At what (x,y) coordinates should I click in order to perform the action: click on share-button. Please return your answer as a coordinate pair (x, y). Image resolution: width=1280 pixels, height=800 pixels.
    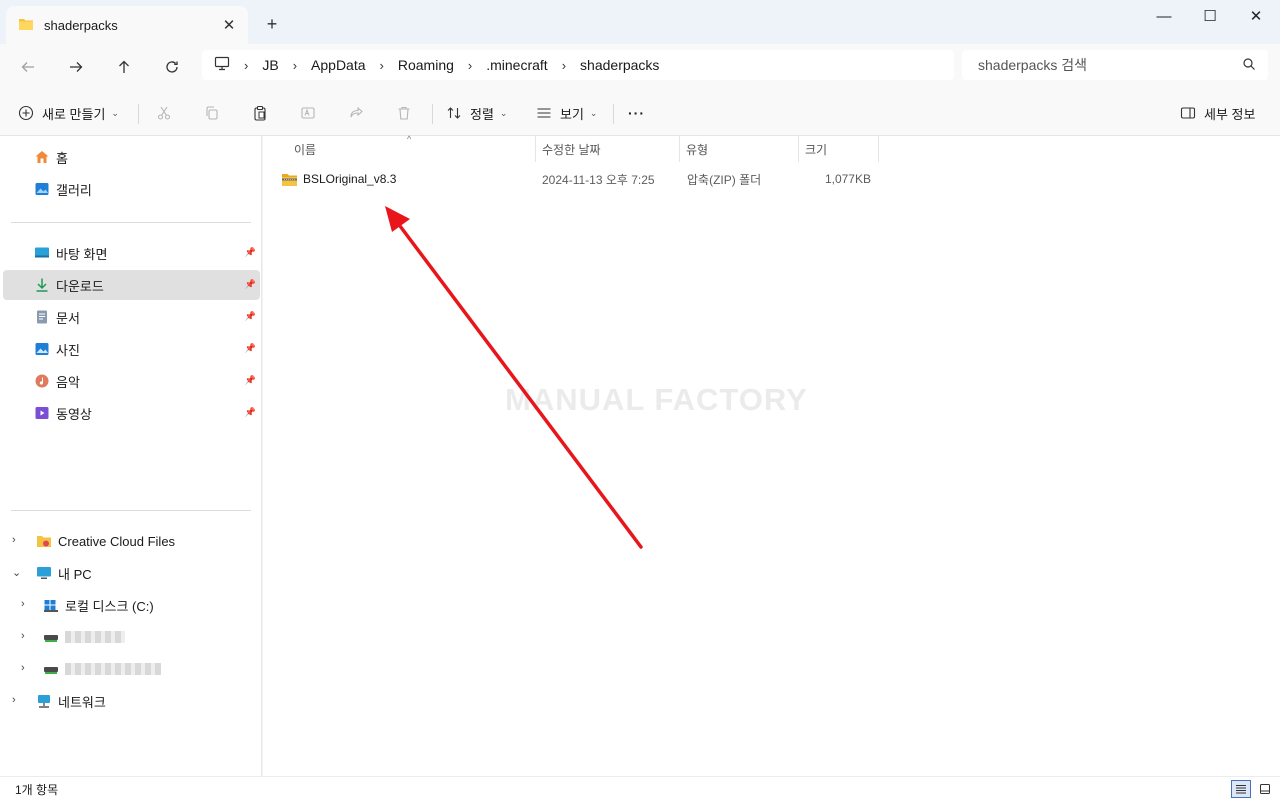
    Looking at the image, I should click on (356, 113).